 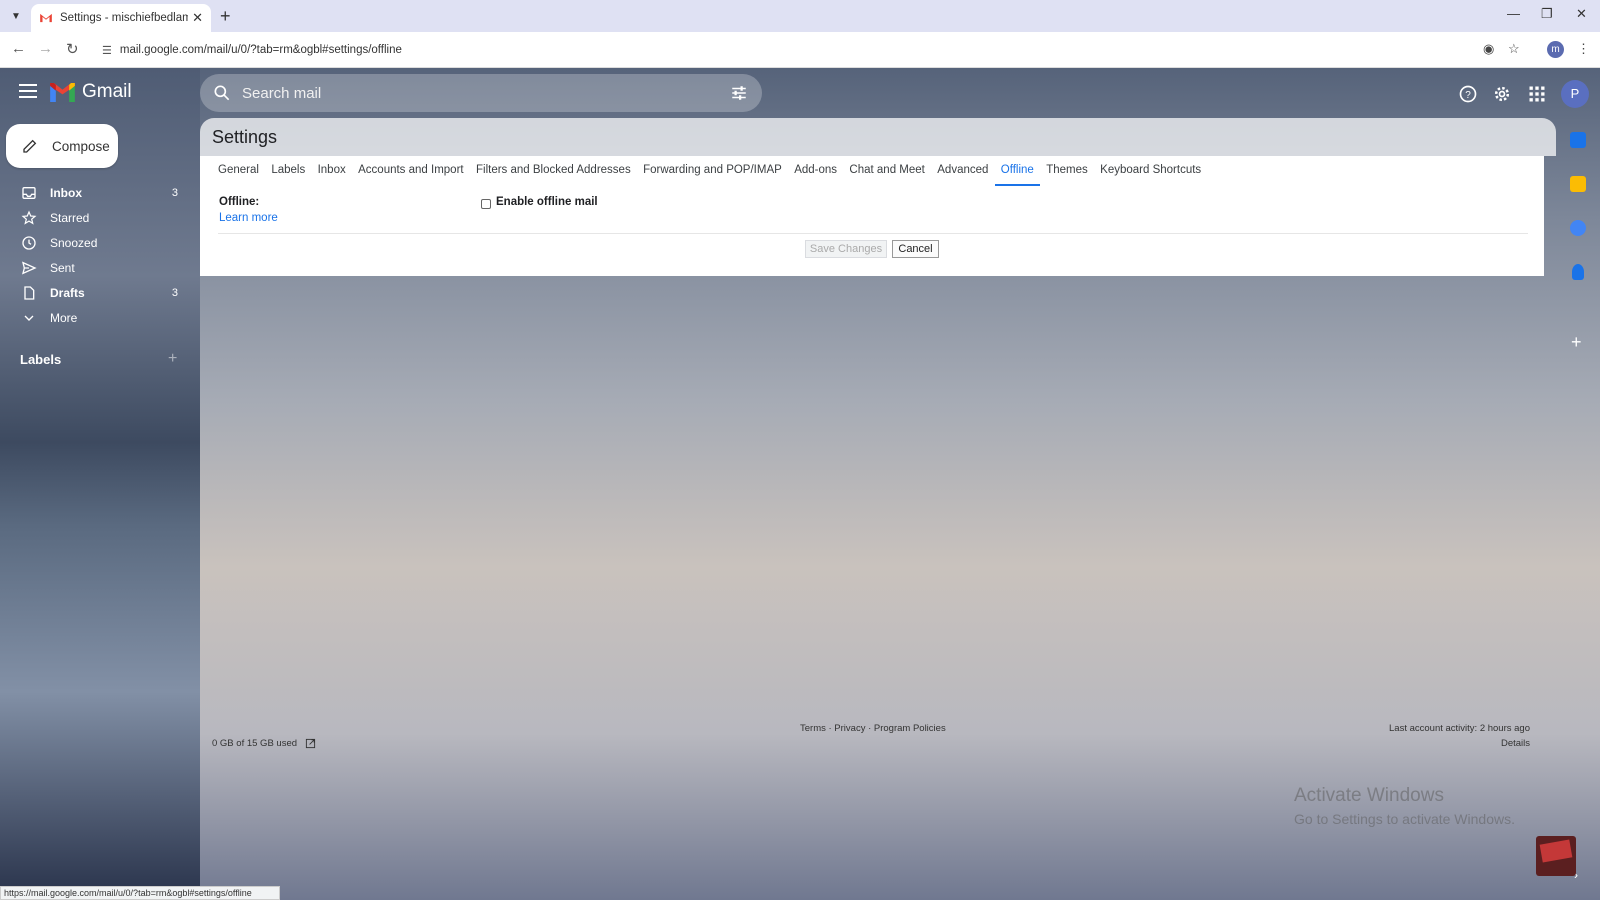 I want to click on search-options-icon, so click(x=739, y=93).